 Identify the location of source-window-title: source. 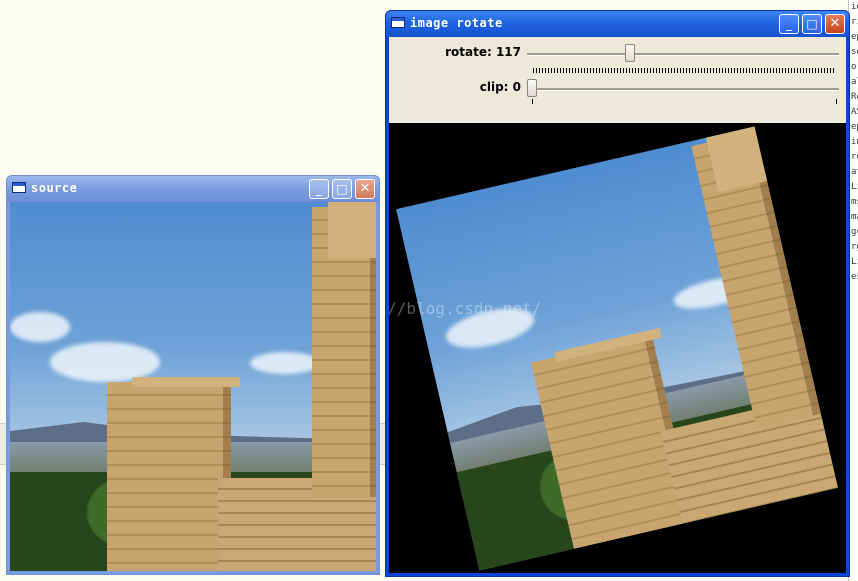
(54, 188).